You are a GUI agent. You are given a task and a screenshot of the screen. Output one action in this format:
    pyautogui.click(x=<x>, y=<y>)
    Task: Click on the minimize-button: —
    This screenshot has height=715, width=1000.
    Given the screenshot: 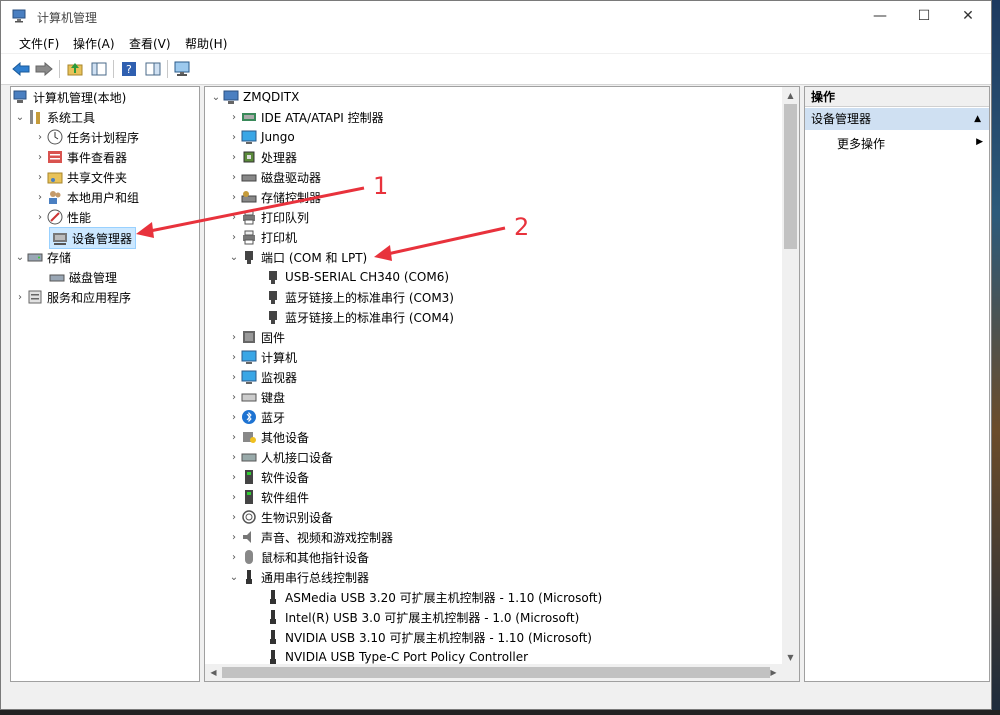 What is the action you would take?
    pyautogui.click(x=880, y=16)
    